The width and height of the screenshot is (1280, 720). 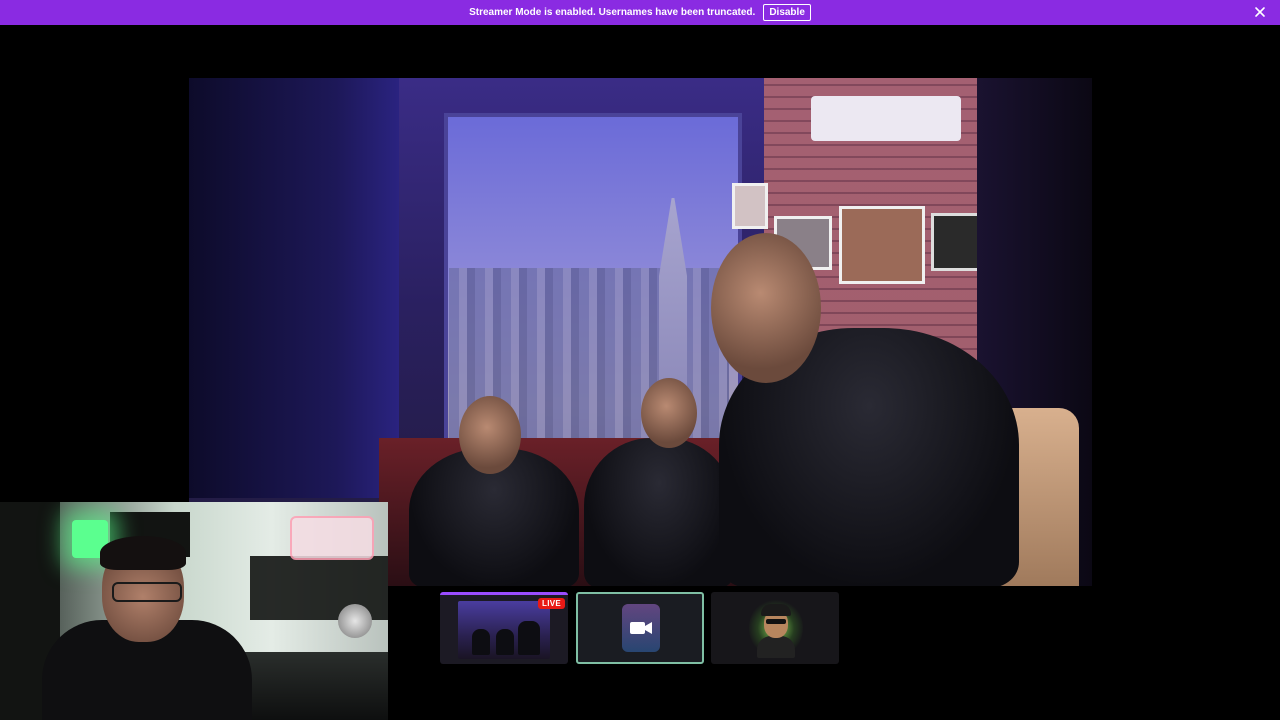 I want to click on close-icon, so click(x=1260, y=12).